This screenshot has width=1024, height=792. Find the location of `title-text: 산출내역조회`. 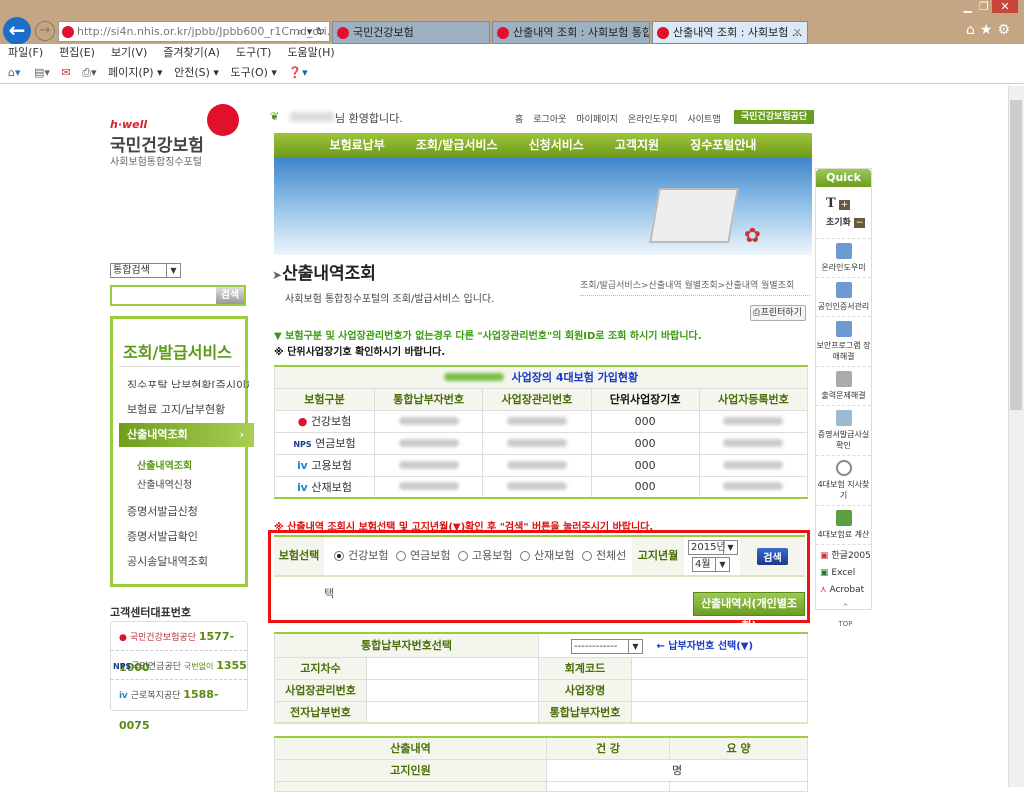

title-text: 산출내역조회 is located at coordinates (329, 274).